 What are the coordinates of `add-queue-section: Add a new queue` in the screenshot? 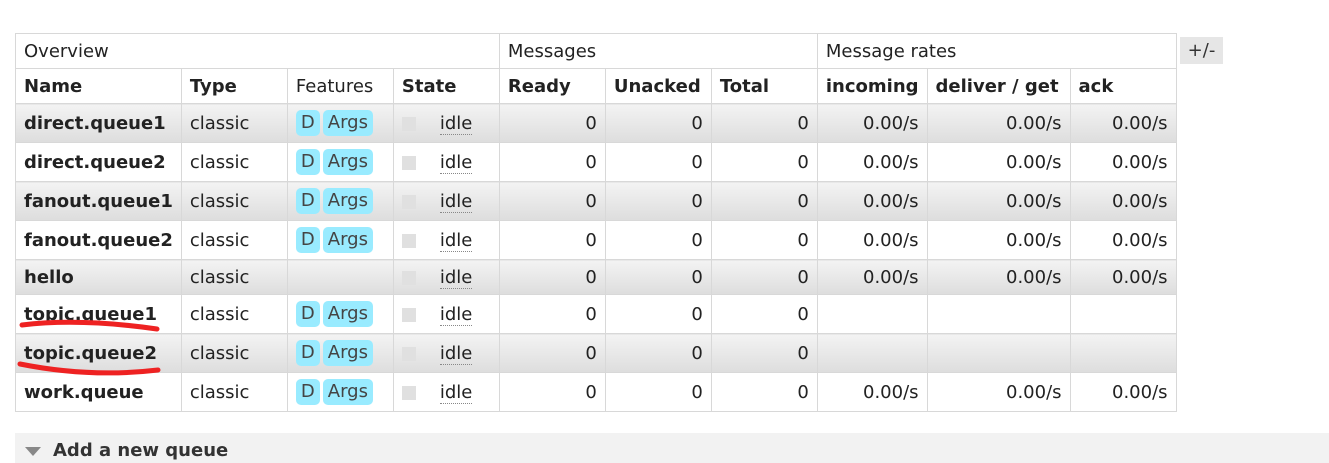 It's located at (672, 448).